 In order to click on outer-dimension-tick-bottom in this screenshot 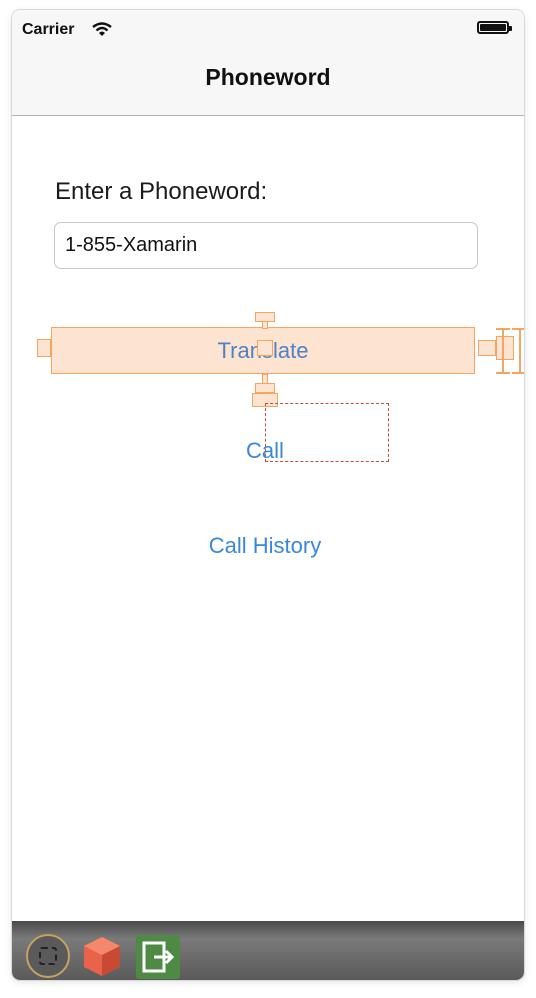, I will do `click(518, 373)`.